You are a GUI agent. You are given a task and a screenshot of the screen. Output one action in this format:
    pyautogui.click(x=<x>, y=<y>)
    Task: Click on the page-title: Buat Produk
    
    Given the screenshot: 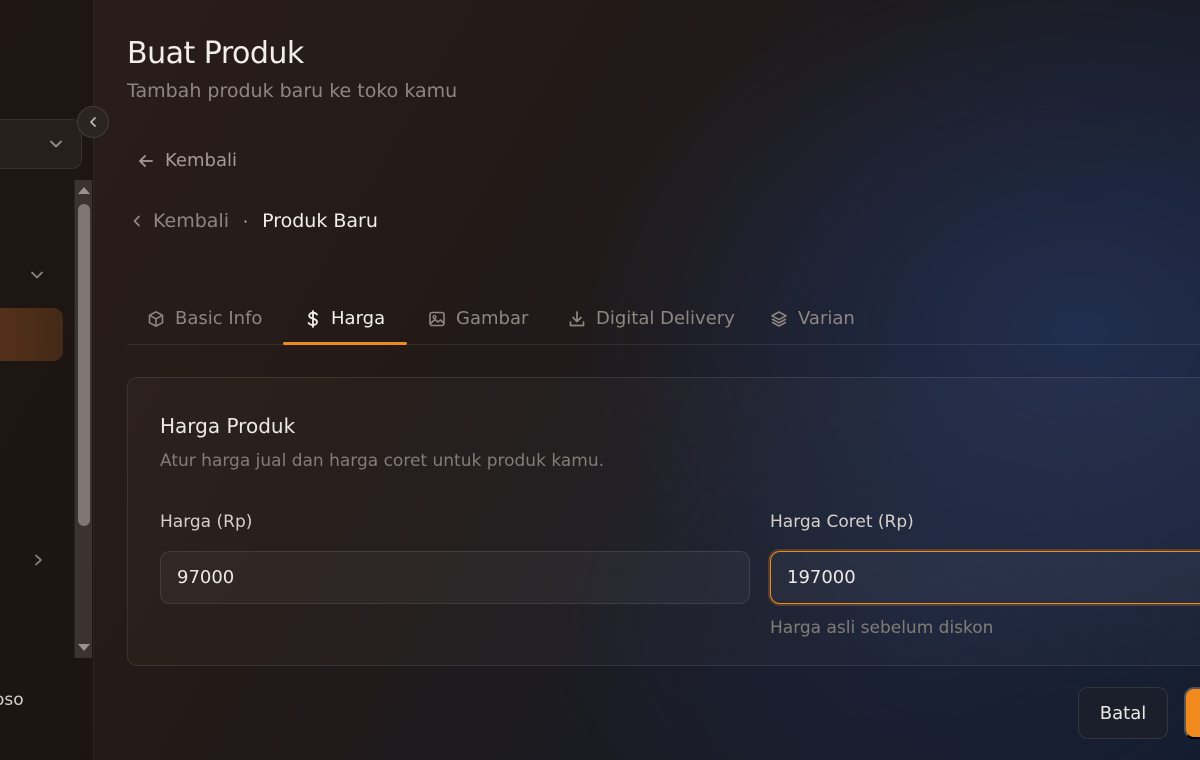 What is the action you would take?
    pyautogui.click(x=215, y=53)
    